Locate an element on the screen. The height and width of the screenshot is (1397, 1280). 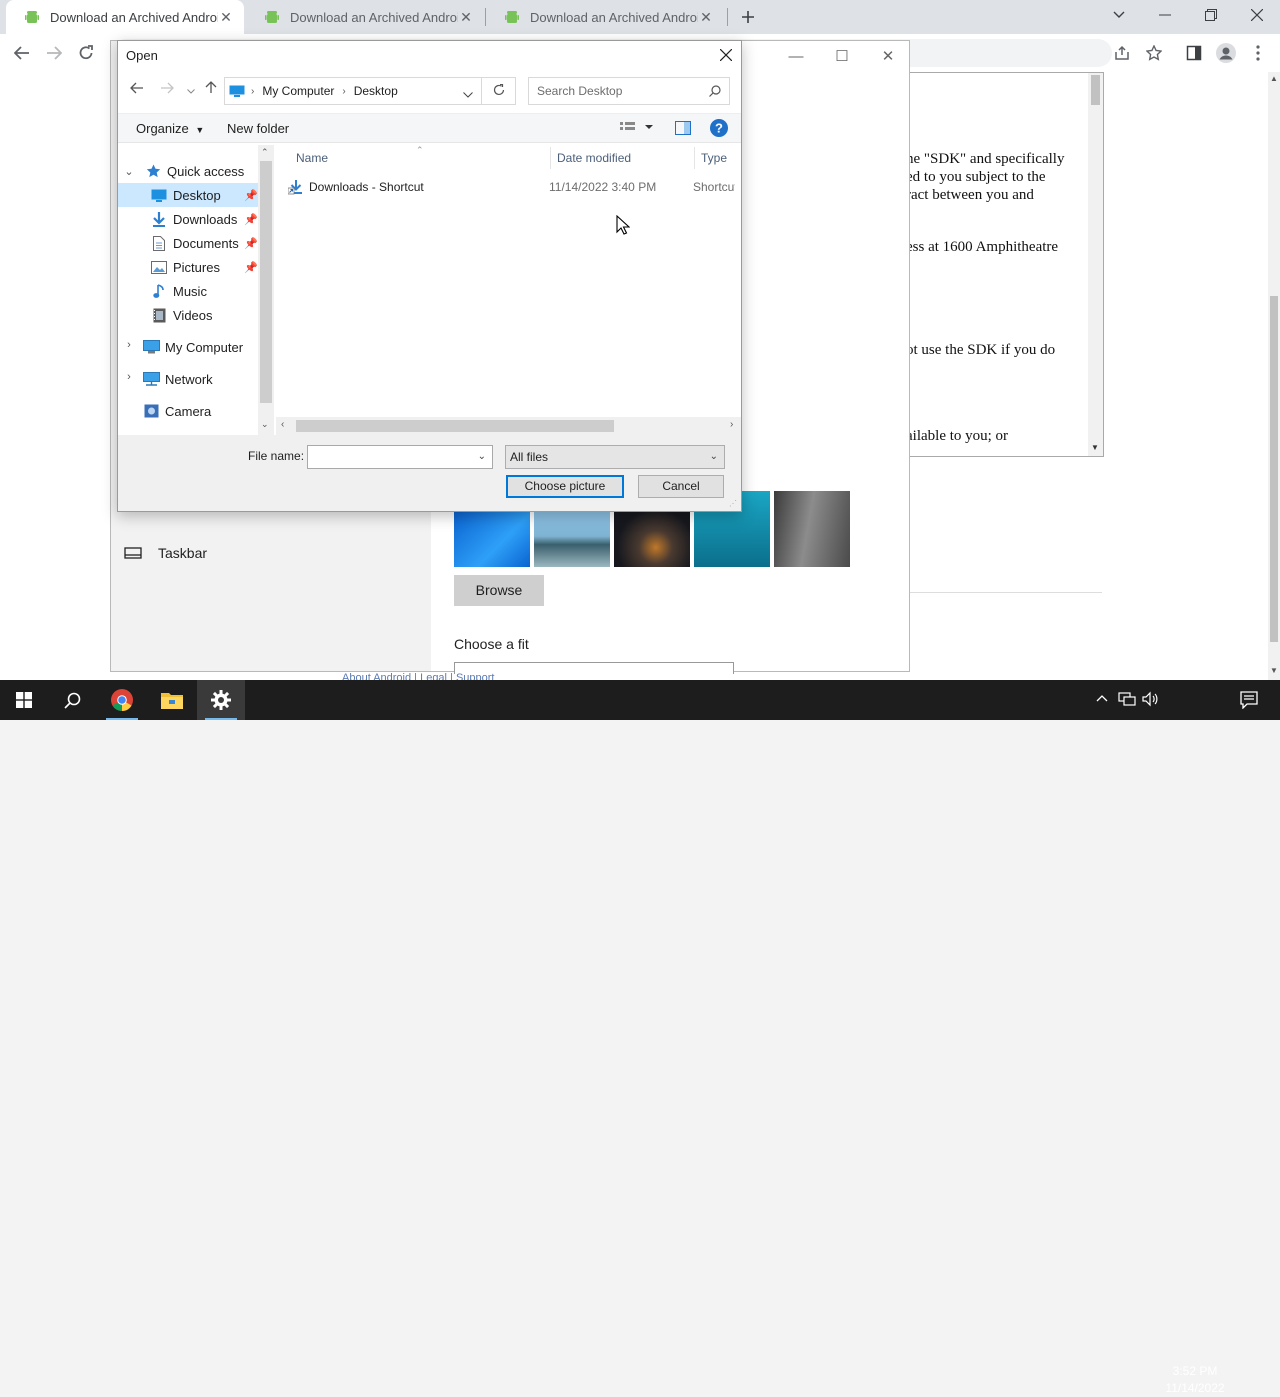
resize-grip-icon: ⋰ is located at coordinates (733, 503).